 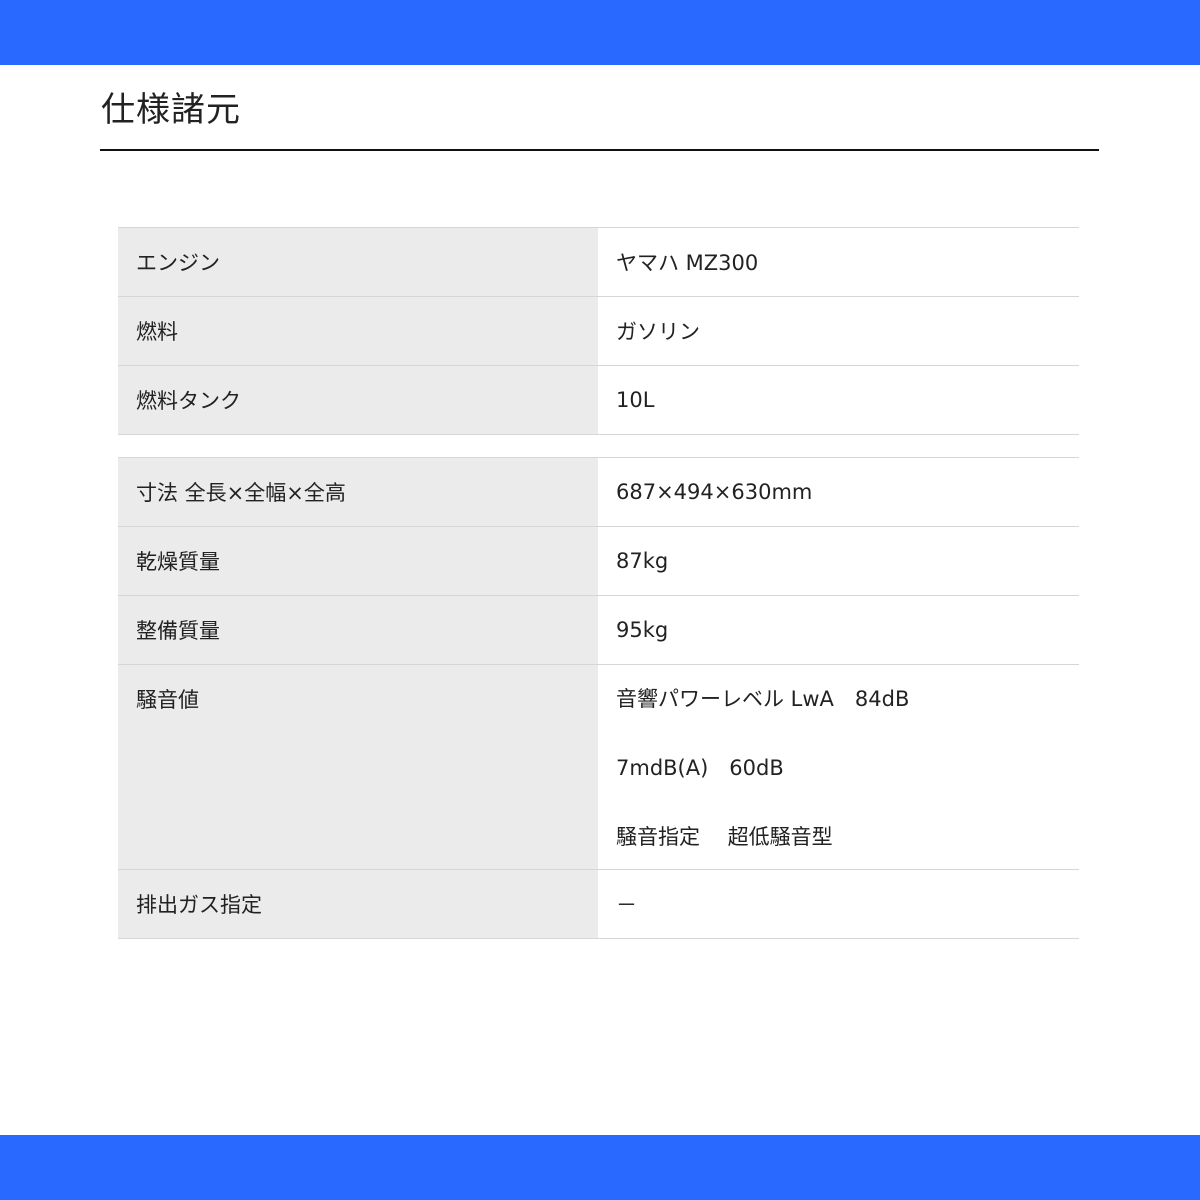 What do you see at coordinates (838, 262) in the screenshot?
I see `spec-value-engine: ヤマハ MZ300` at bounding box center [838, 262].